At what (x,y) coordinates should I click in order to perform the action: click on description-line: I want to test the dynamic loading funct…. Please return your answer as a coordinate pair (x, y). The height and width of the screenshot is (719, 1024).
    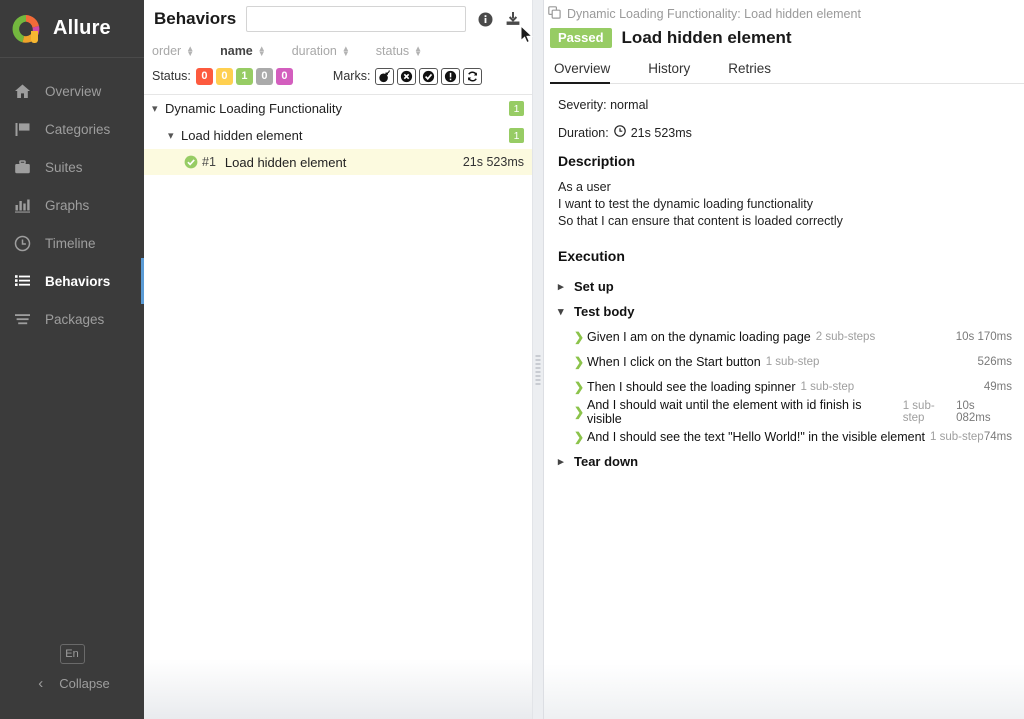
    Looking at the image, I should click on (686, 204).